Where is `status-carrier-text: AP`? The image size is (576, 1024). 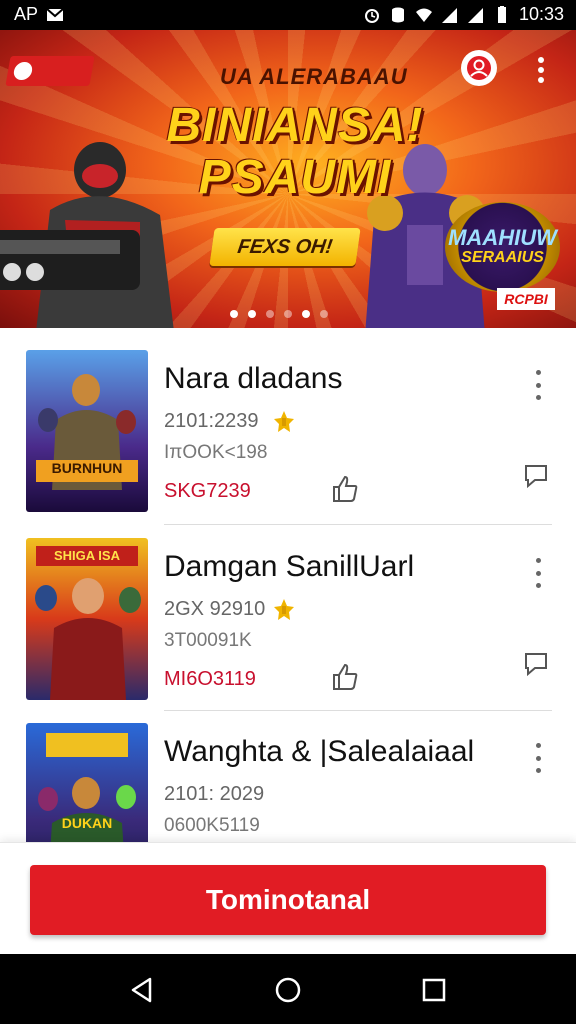
status-carrier-text: AP is located at coordinates (26, 14).